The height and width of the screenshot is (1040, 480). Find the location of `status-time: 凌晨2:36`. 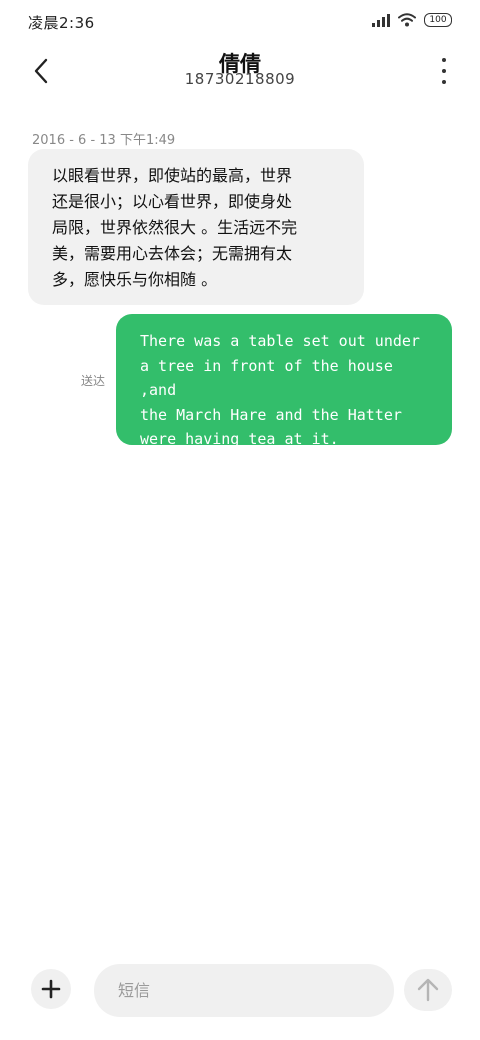

status-time: 凌晨2:36 is located at coordinates (61, 23).